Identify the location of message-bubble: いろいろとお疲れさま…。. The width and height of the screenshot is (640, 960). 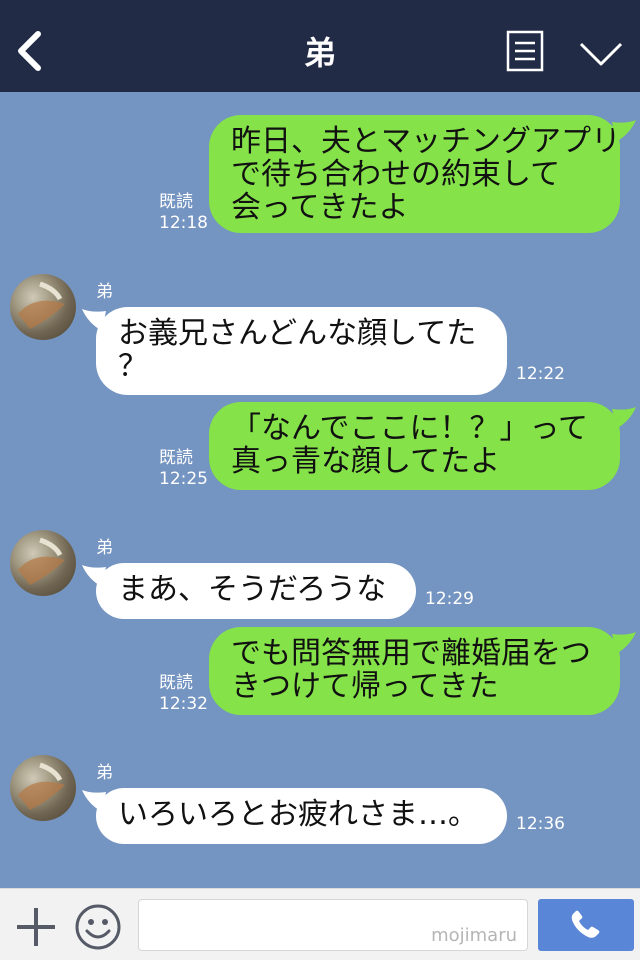
(301, 816).